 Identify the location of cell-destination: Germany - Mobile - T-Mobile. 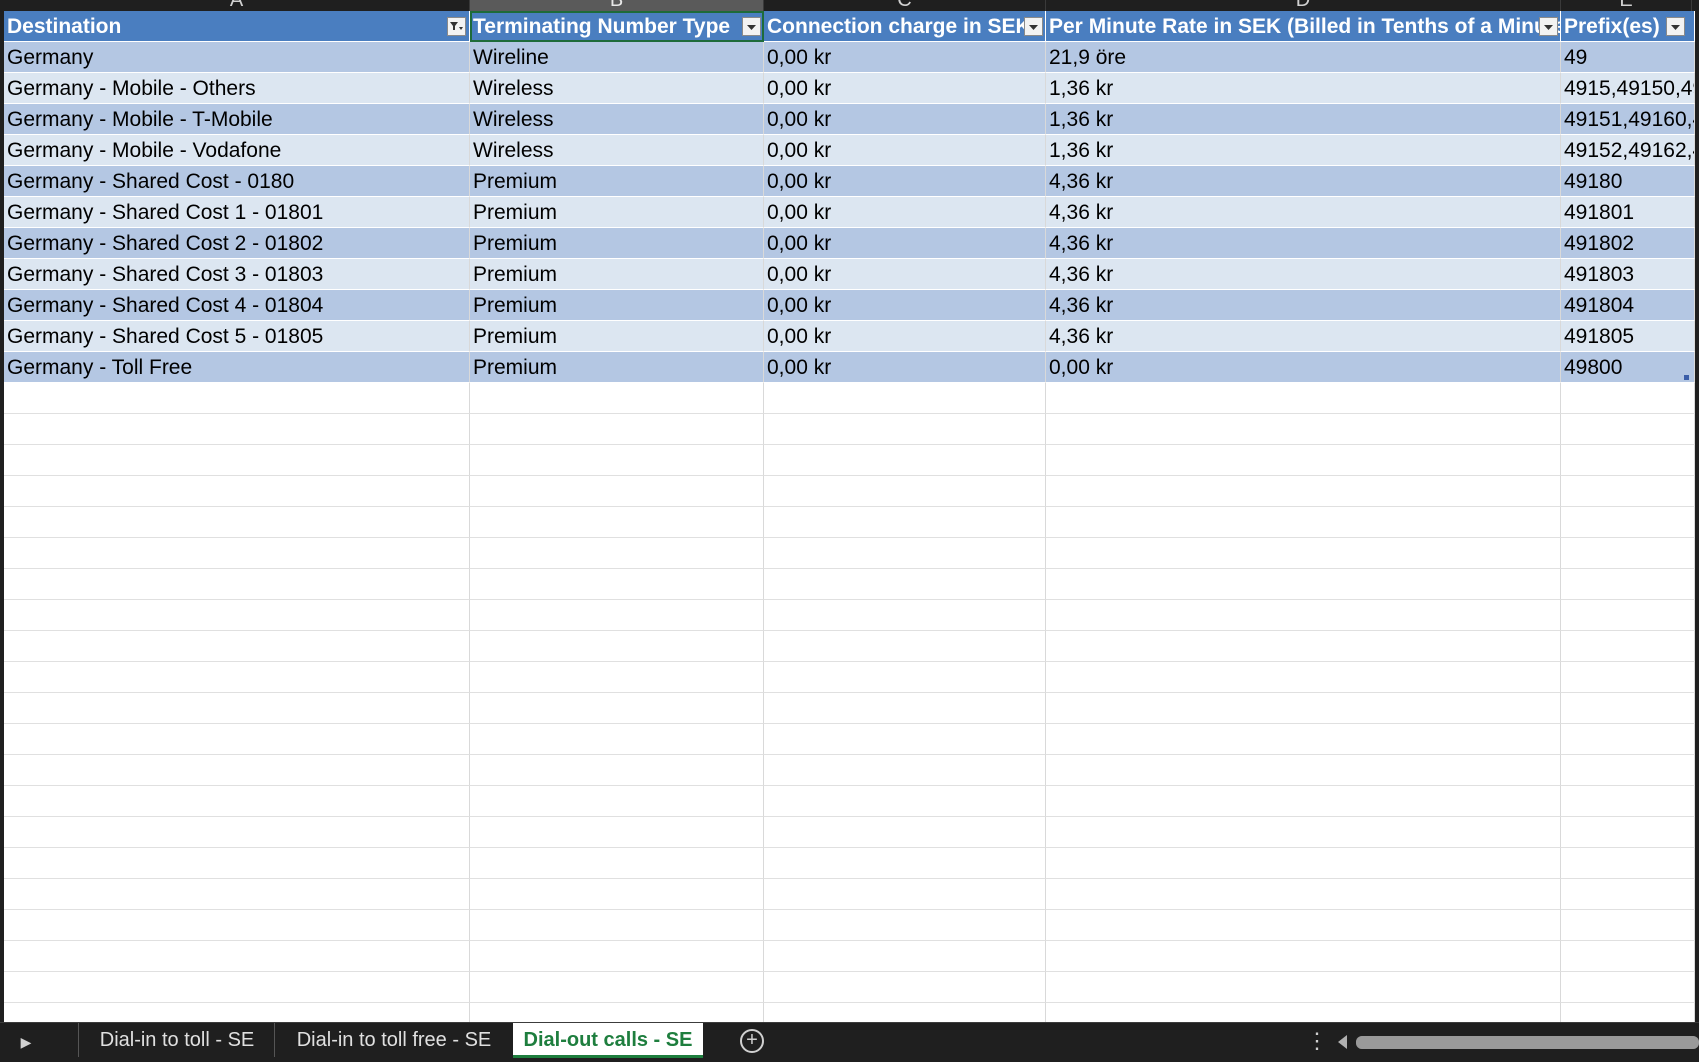
(237, 119).